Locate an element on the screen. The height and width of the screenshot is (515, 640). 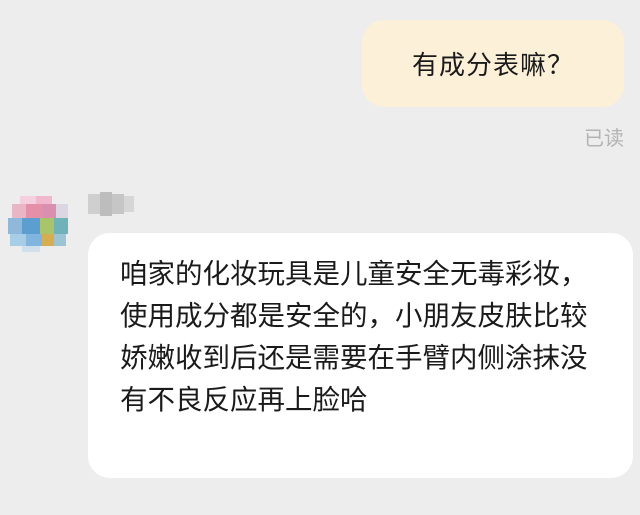
sent-message-bubble: 有成分表嘛？ is located at coordinates (493, 63).